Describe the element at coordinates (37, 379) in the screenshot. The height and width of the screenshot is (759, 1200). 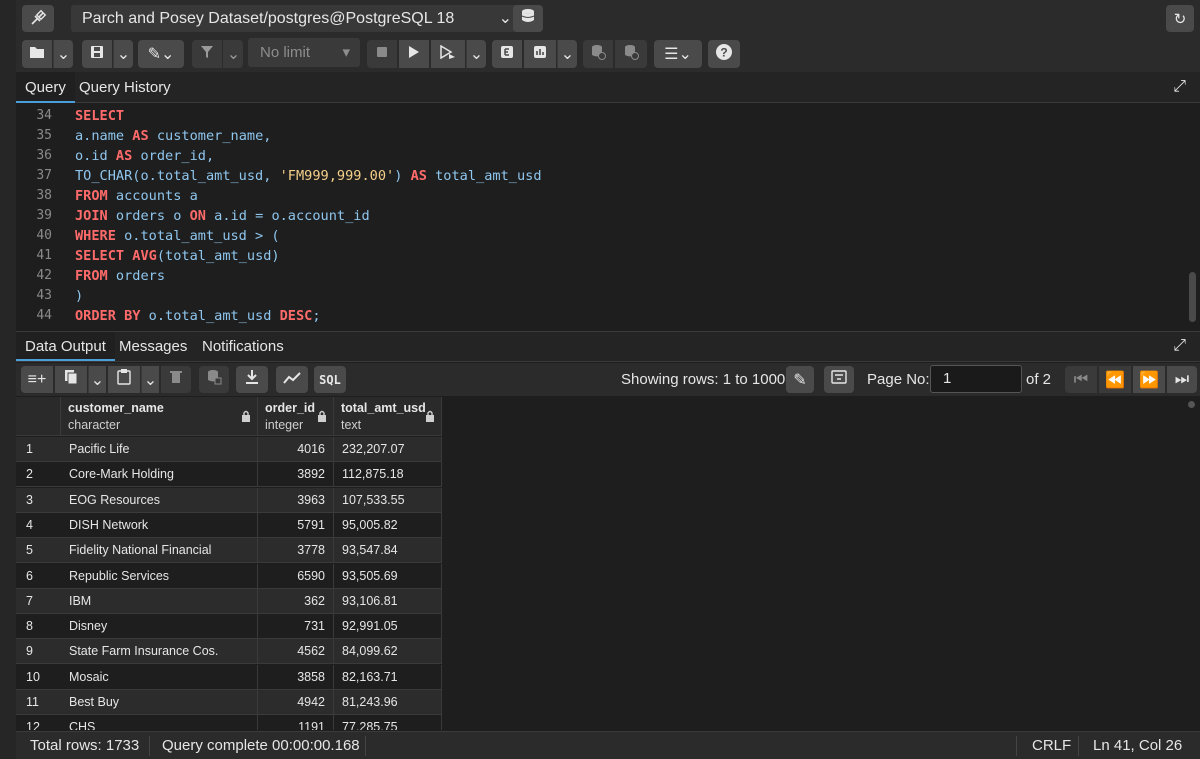
I see `add-row-button: ≡+` at that location.